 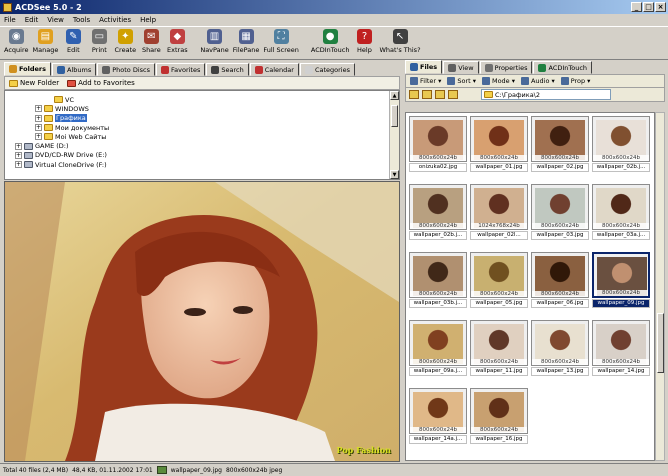 What do you see at coordinates (32, 20) in the screenshot?
I see `menu-edit: Edit` at bounding box center [32, 20].